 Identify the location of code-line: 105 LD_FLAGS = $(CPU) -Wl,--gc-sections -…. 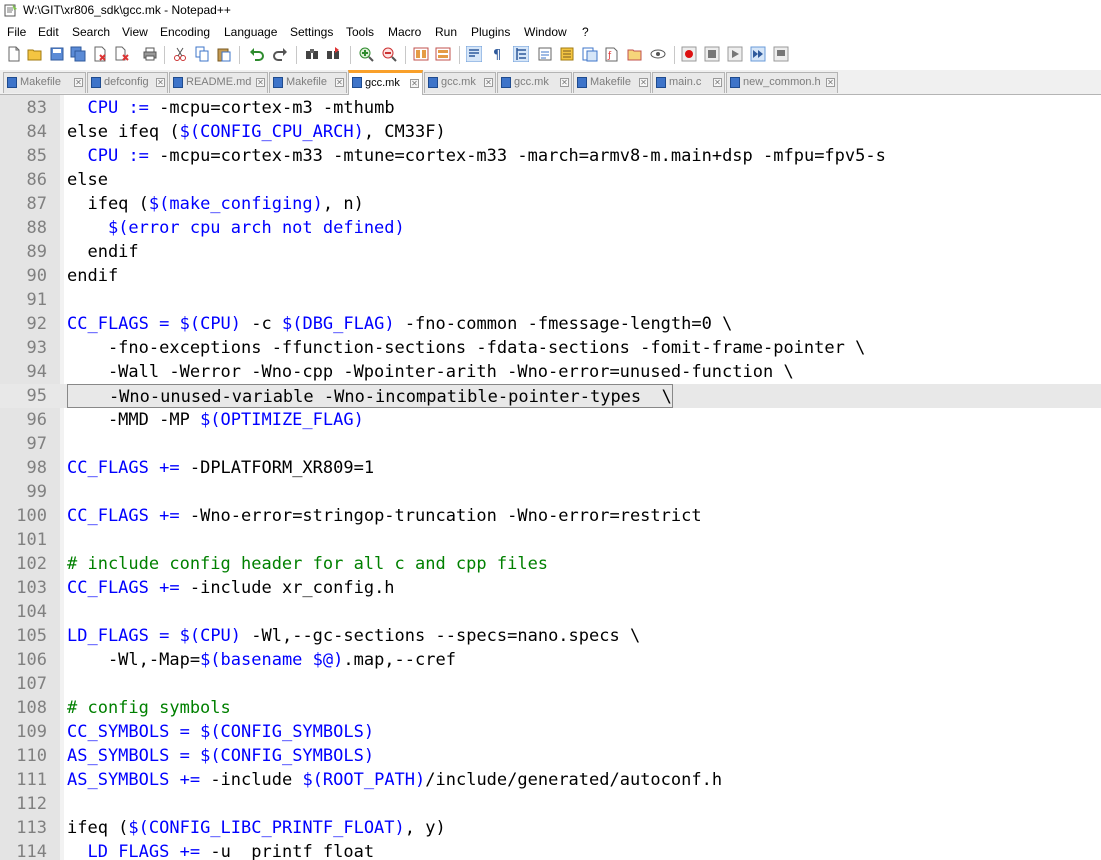
(550, 636).